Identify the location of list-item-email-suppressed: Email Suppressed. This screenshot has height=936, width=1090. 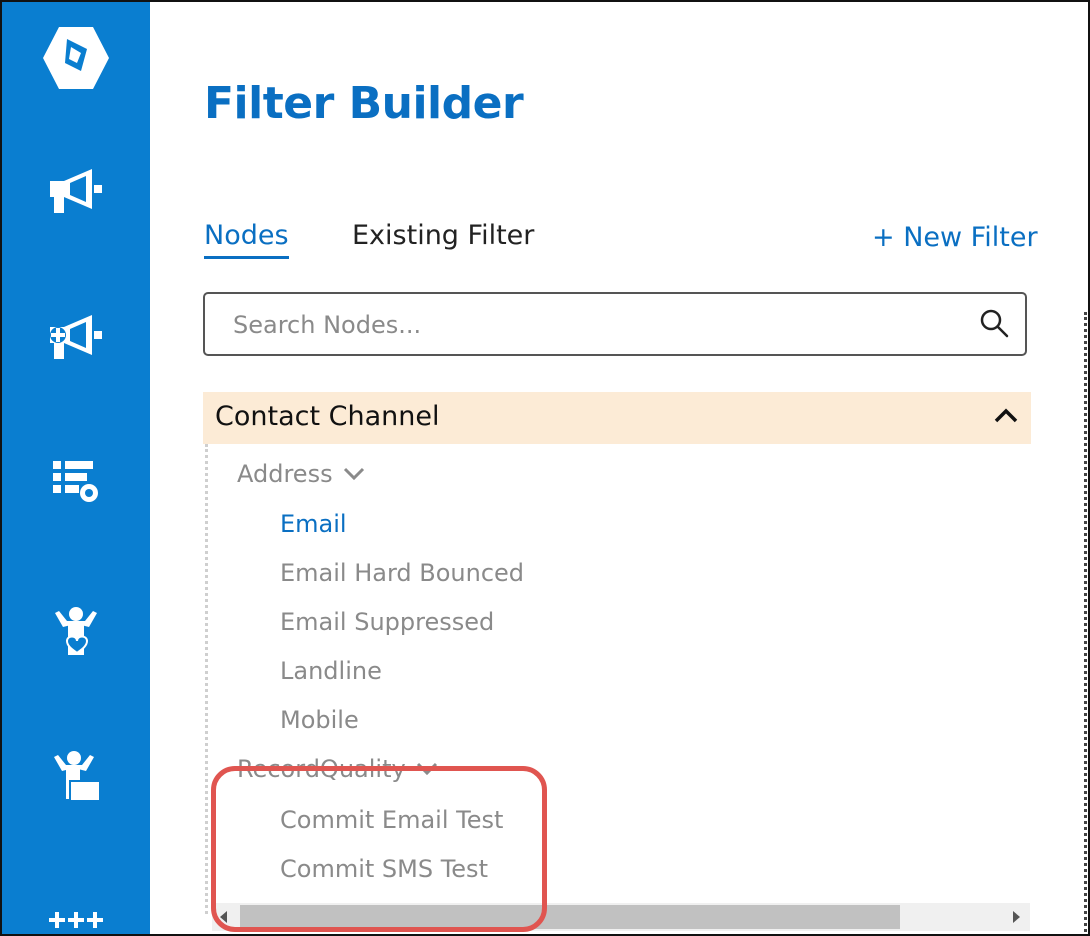
(387, 622).